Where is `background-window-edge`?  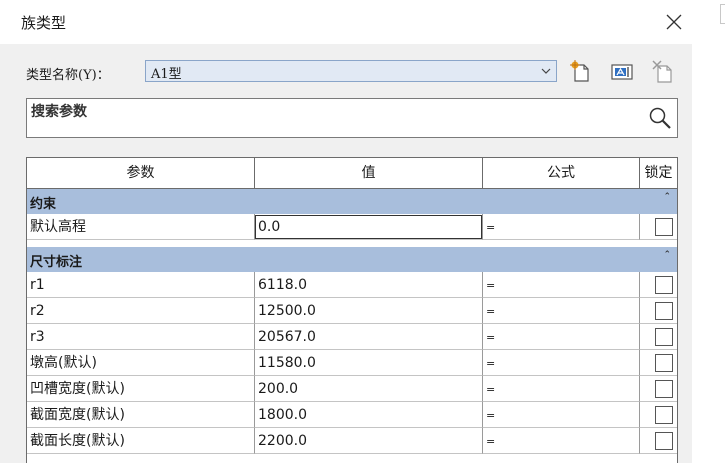 background-window-edge is located at coordinates (722, 14).